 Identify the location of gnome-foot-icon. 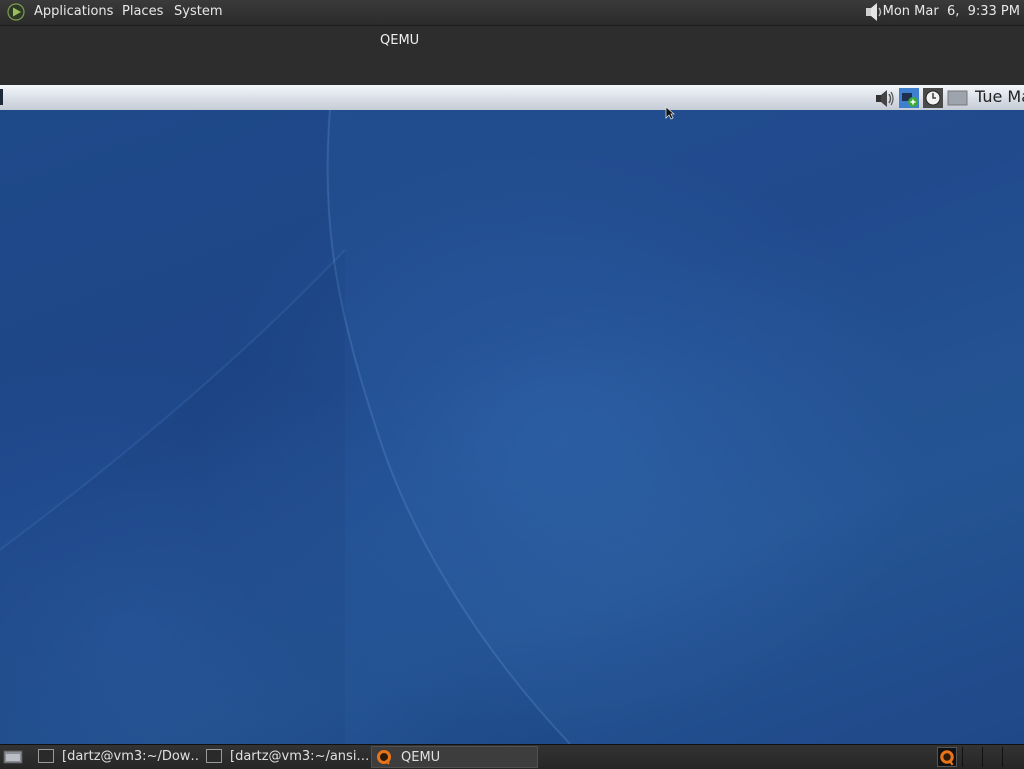
(16, 12).